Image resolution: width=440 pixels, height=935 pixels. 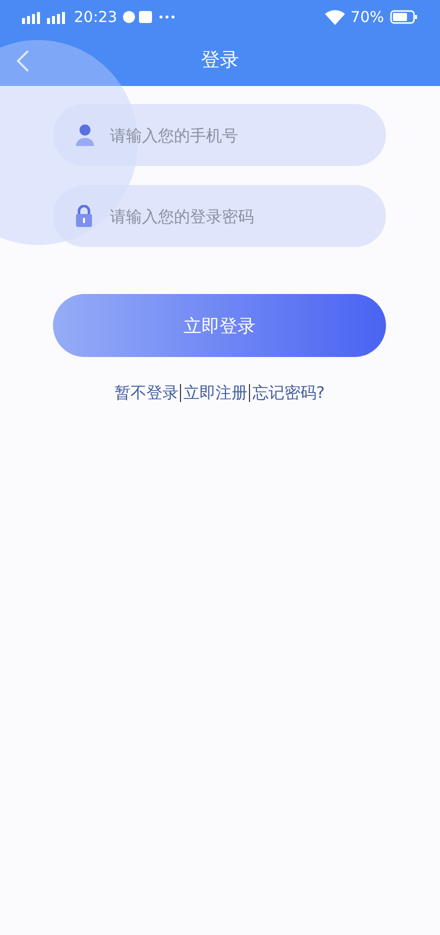 What do you see at coordinates (219, 135) in the screenshot?
I see `input-field: 请输入您的手机号` at bounding box center [219, 135].